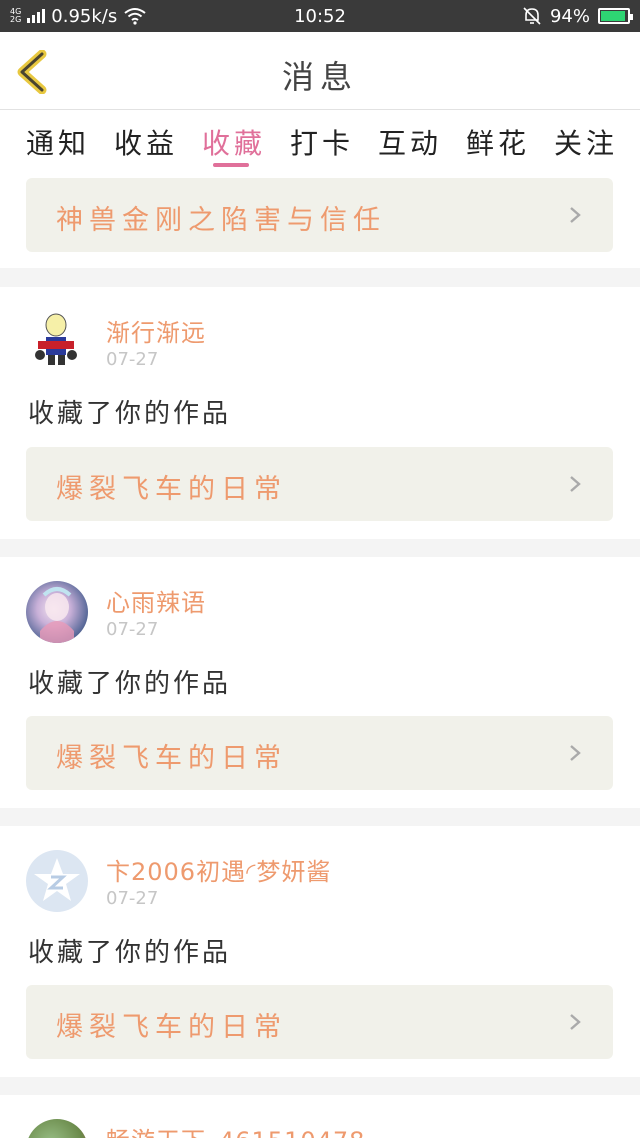 Image resolution: width=640 pixels, height=1138 pixels. I want to click on signal-icon, so click(36, 16).